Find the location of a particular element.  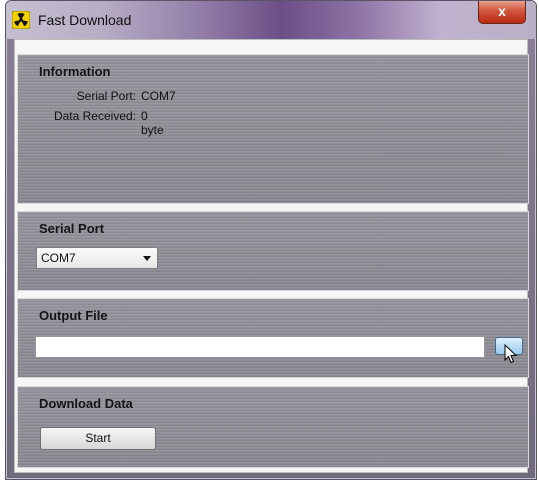

window-title: Fast Download is located at coordinates (85, 20).